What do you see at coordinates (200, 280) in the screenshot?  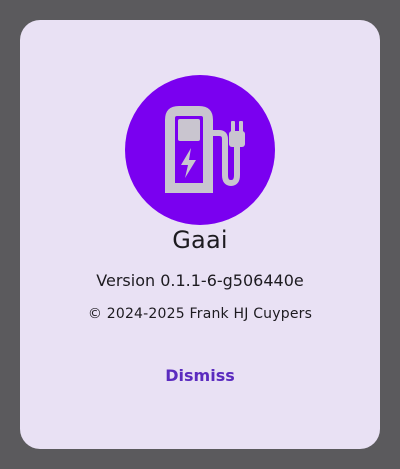 I see `version-text: Version 0.1.1-6-g506440e` at bounding box center [200, 280].